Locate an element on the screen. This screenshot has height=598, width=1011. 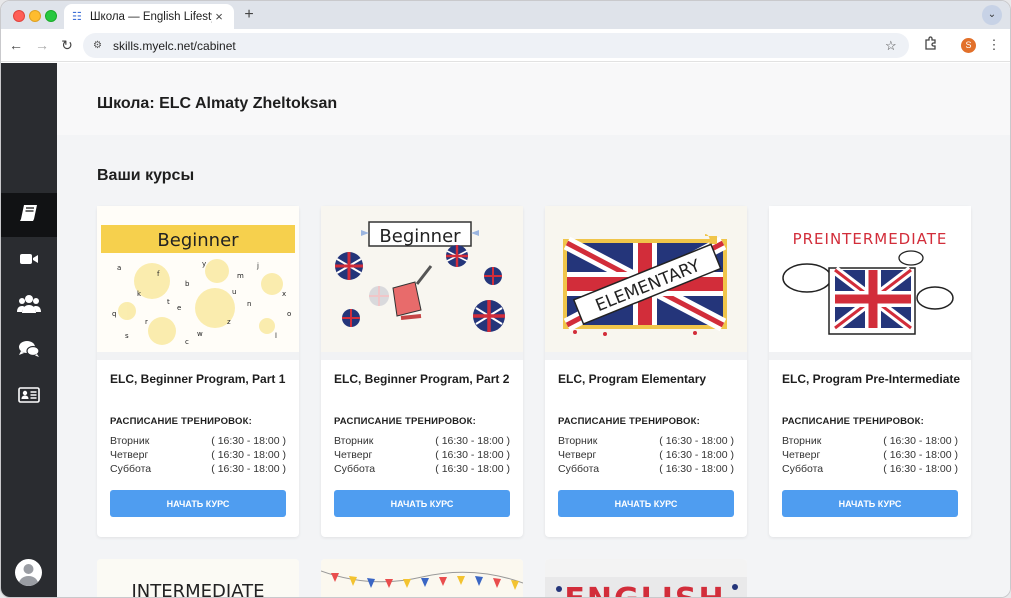
tab-title: Школа — English Lifestyle Co is located at coordinates (151, 16).